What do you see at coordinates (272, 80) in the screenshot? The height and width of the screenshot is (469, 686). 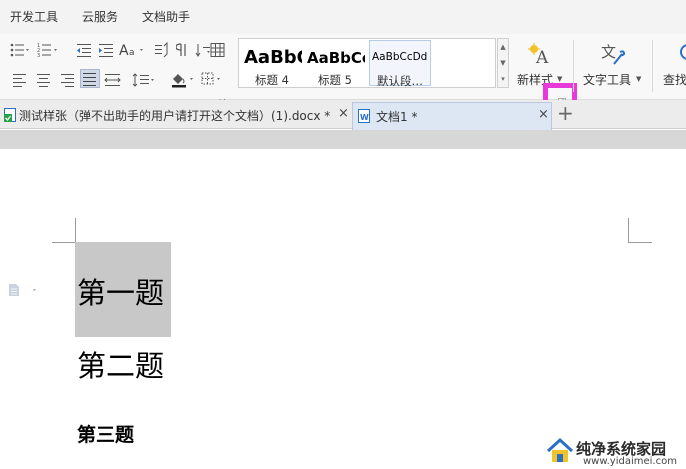 I see `style-label-heading4: 标题 4` at bounding box center [272, 80].